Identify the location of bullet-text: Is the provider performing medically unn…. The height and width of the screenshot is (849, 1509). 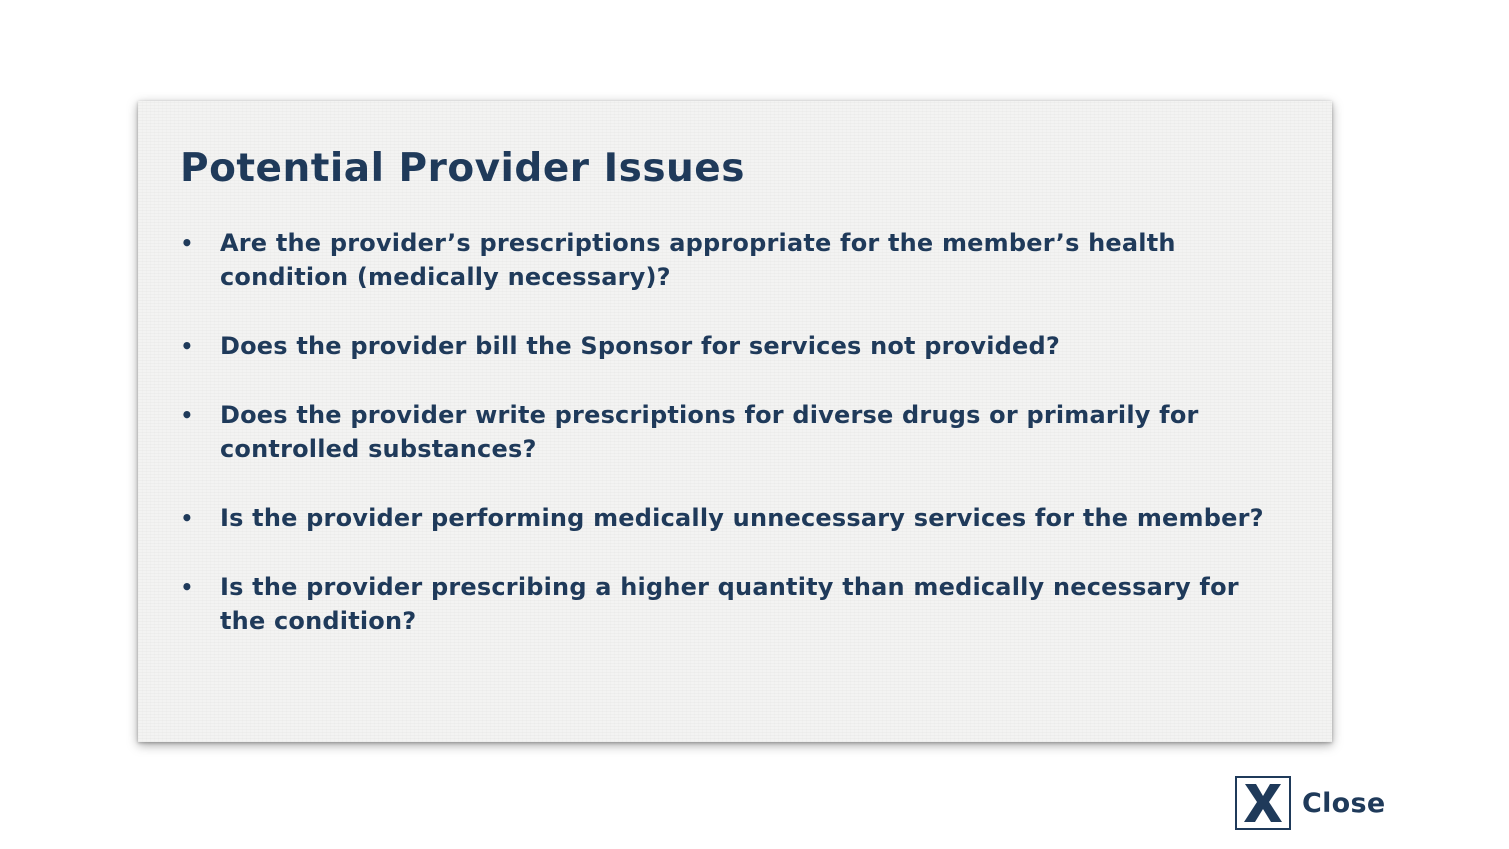
(742, 518).